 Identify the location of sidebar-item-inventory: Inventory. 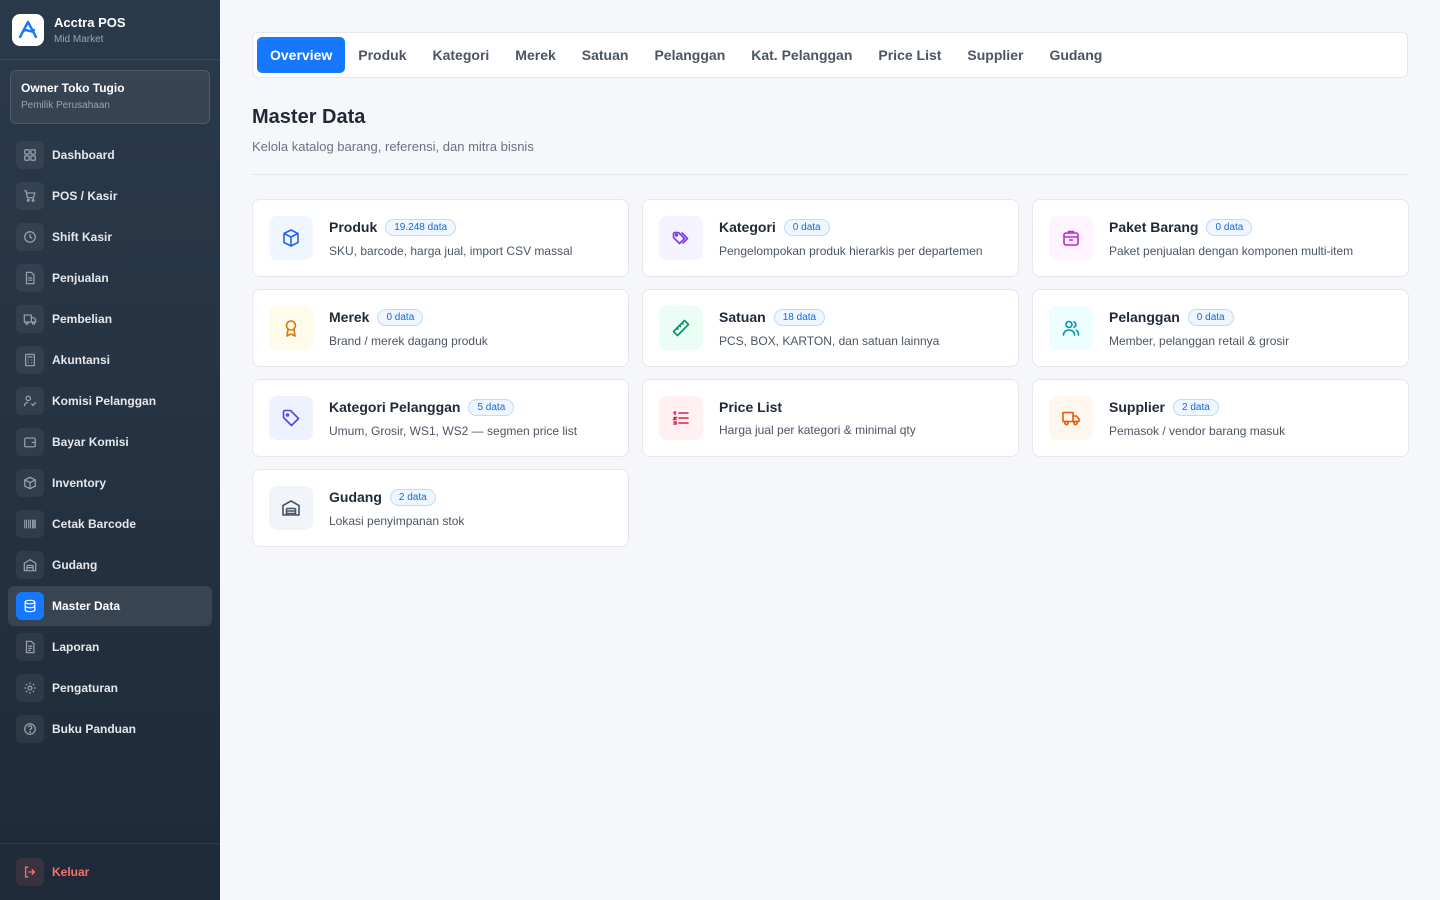
(110, 483).